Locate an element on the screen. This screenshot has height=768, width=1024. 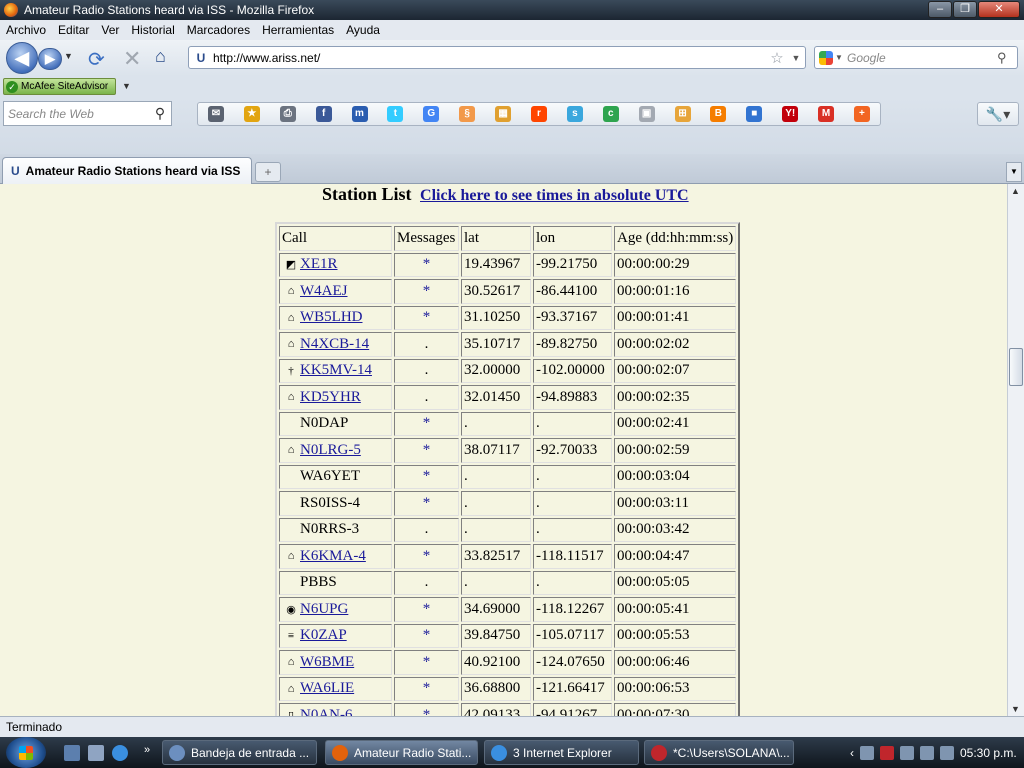
cell-call: ⌂ KD5YHR is located at coordinates (335, 397).